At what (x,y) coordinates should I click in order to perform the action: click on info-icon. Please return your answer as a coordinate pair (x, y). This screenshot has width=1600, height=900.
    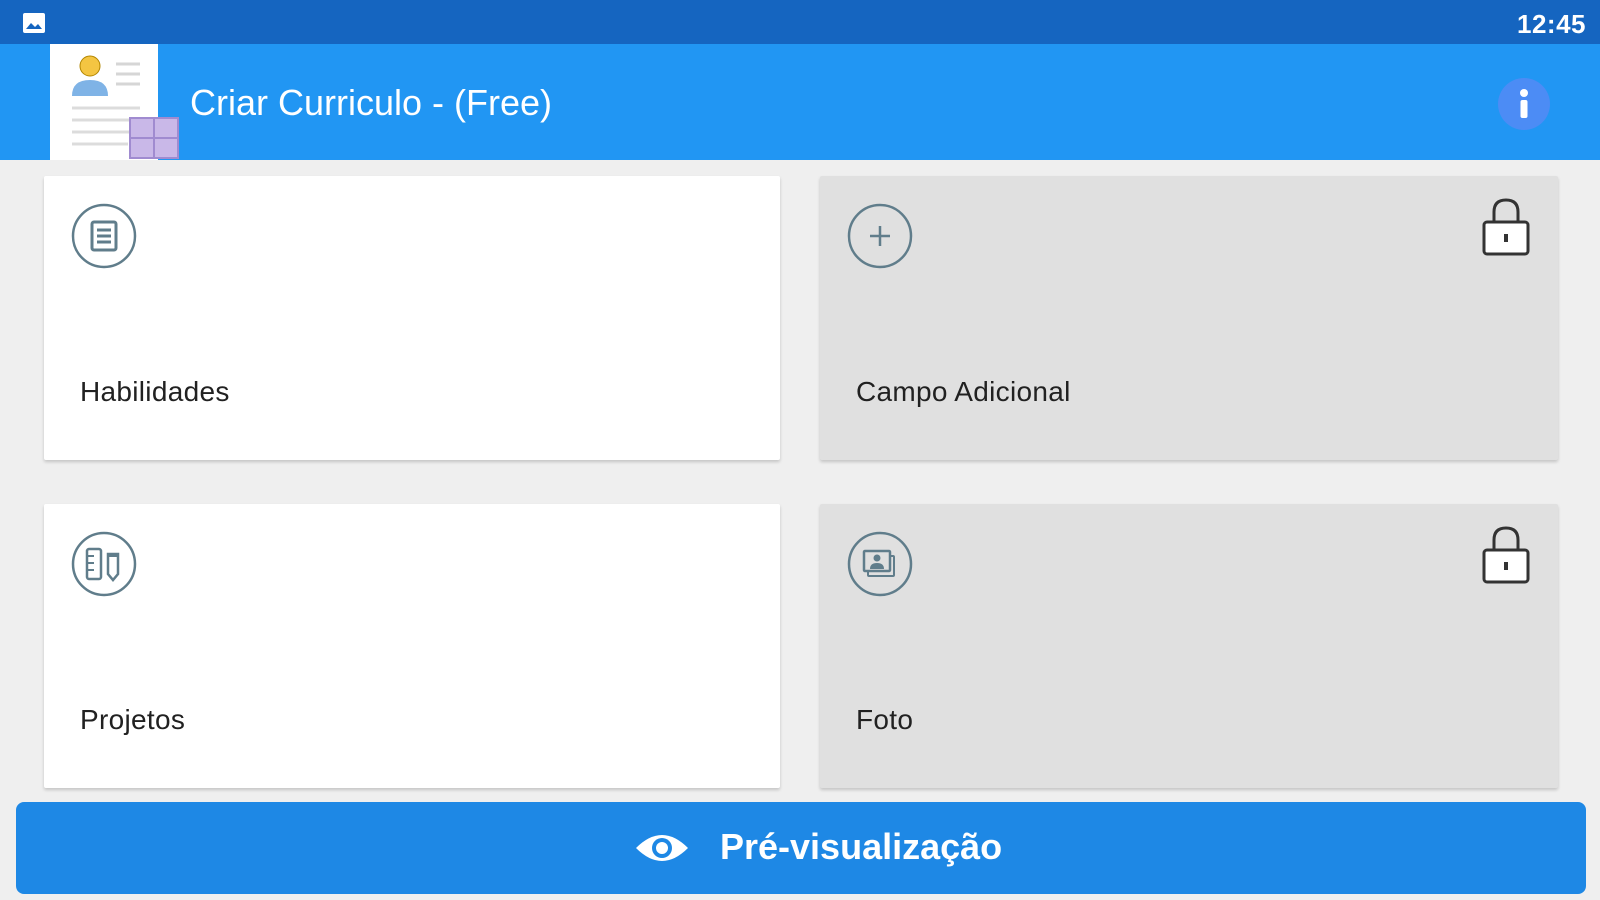
    Looking at the image, I should click on (1524, 103).